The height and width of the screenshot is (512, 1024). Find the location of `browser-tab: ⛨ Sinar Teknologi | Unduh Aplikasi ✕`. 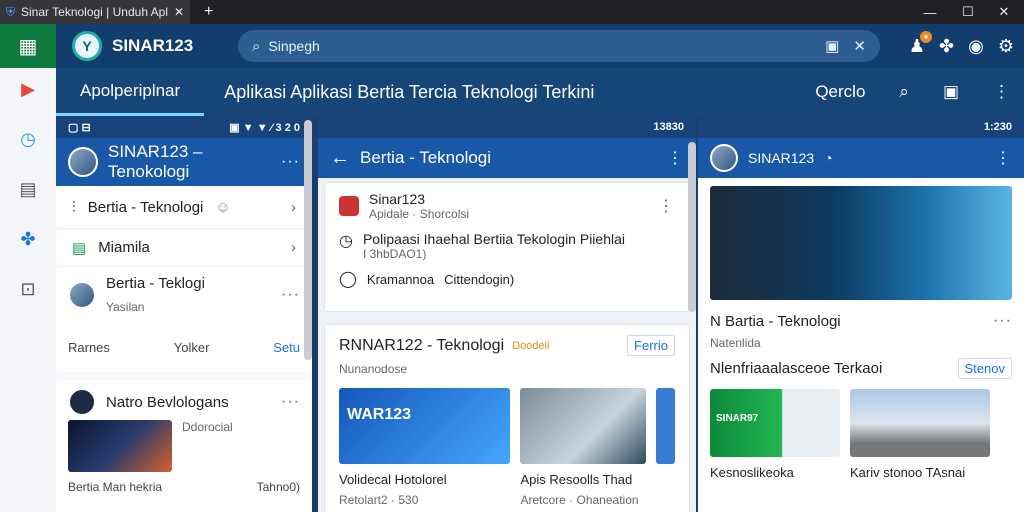

browser-tab: ⛨ Sinar Teknologi | Unduh Aplikasi ✕ is located at coordinates (95, 12).